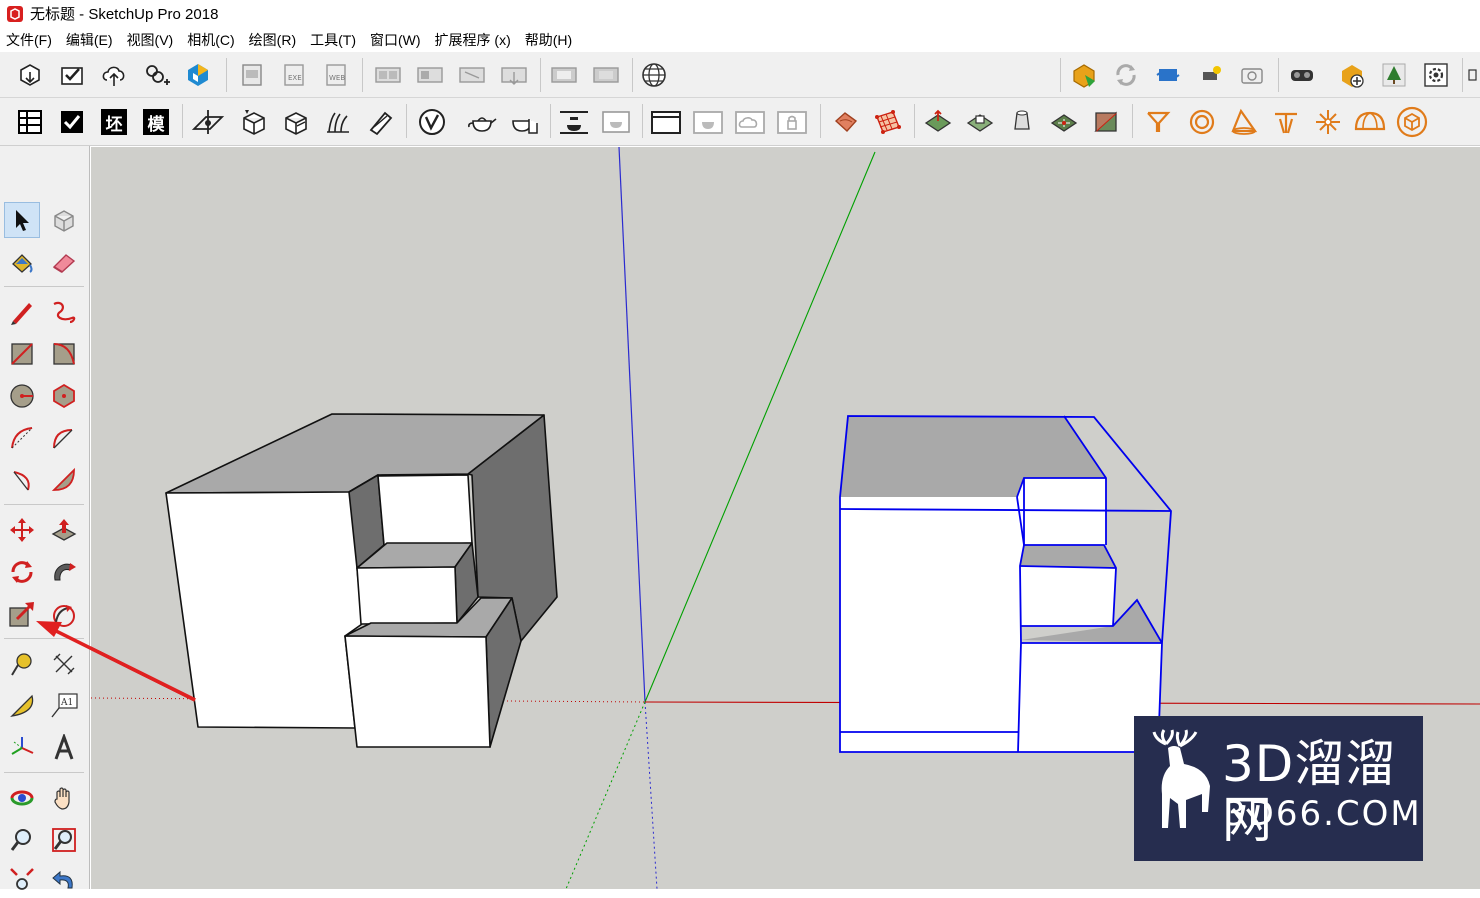 The image size is (1480, 898). What do you see at coordinates (472, 75) in the screenshot?
I see `scene-thumb-3-icon` at bounding box center [472, 75].